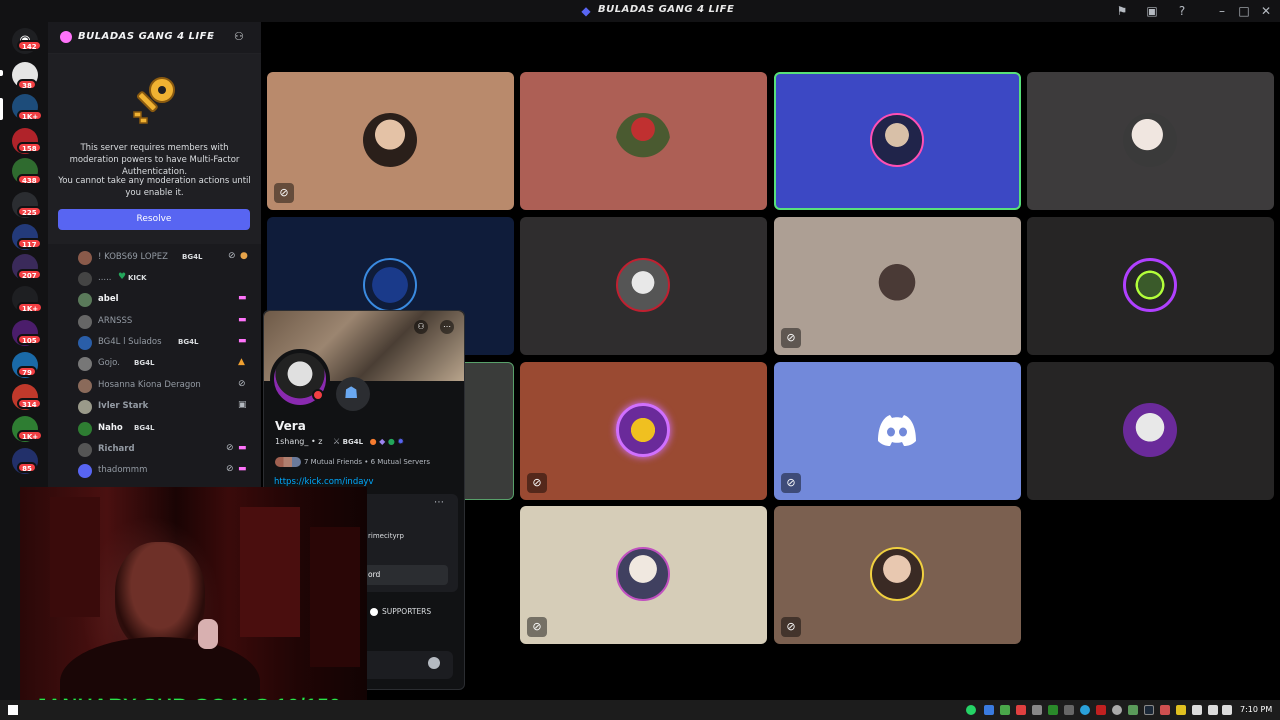  I want to click on maximize-icon: □, so click(1244, 11).